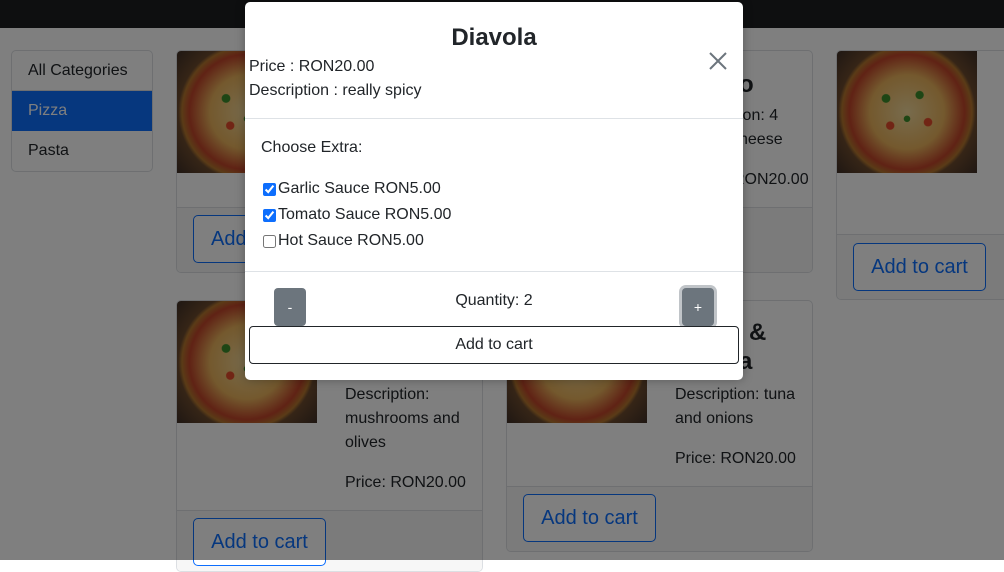 The width and height of the screenshot is (1004, 572). Describe the element at coordinates (335, 90) in the screenshot. I see `modal-description: Description : really spicy` at that location.